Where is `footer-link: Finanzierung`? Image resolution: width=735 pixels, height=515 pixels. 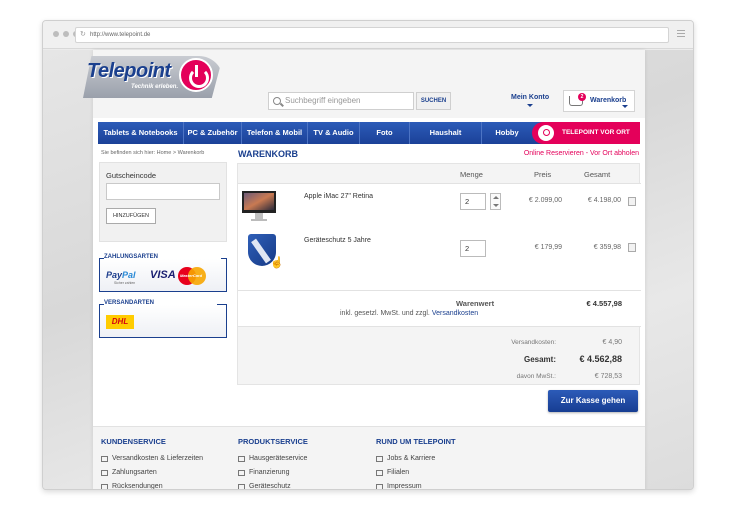 footer-link: Finanzierung is located at coordinates (273, 472).